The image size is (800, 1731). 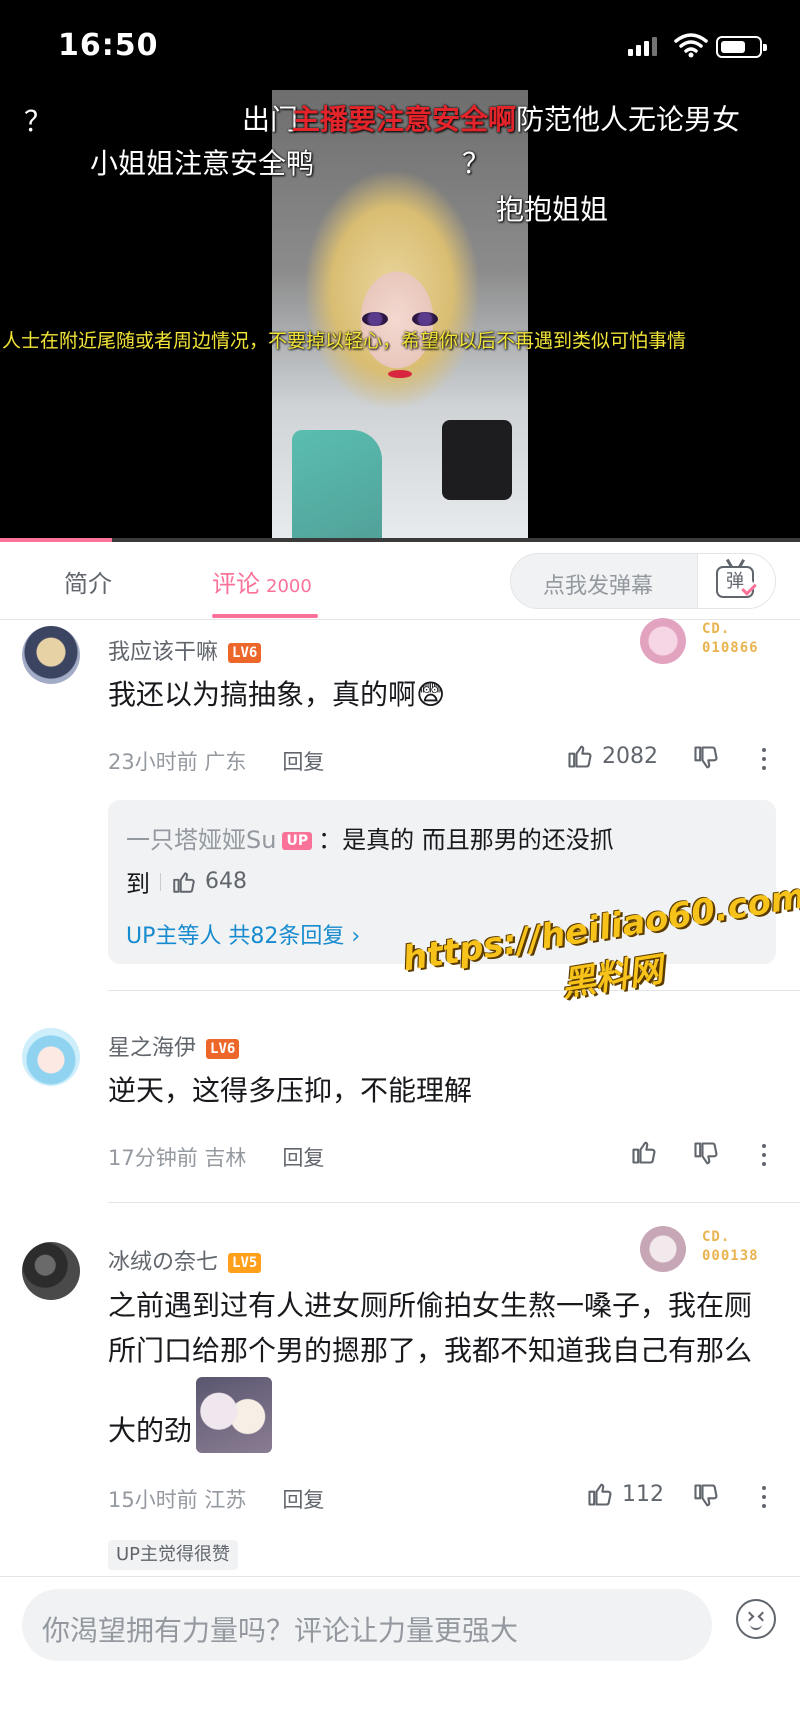 I want to click on status-time: 16:50, so click(x=108, y=45).